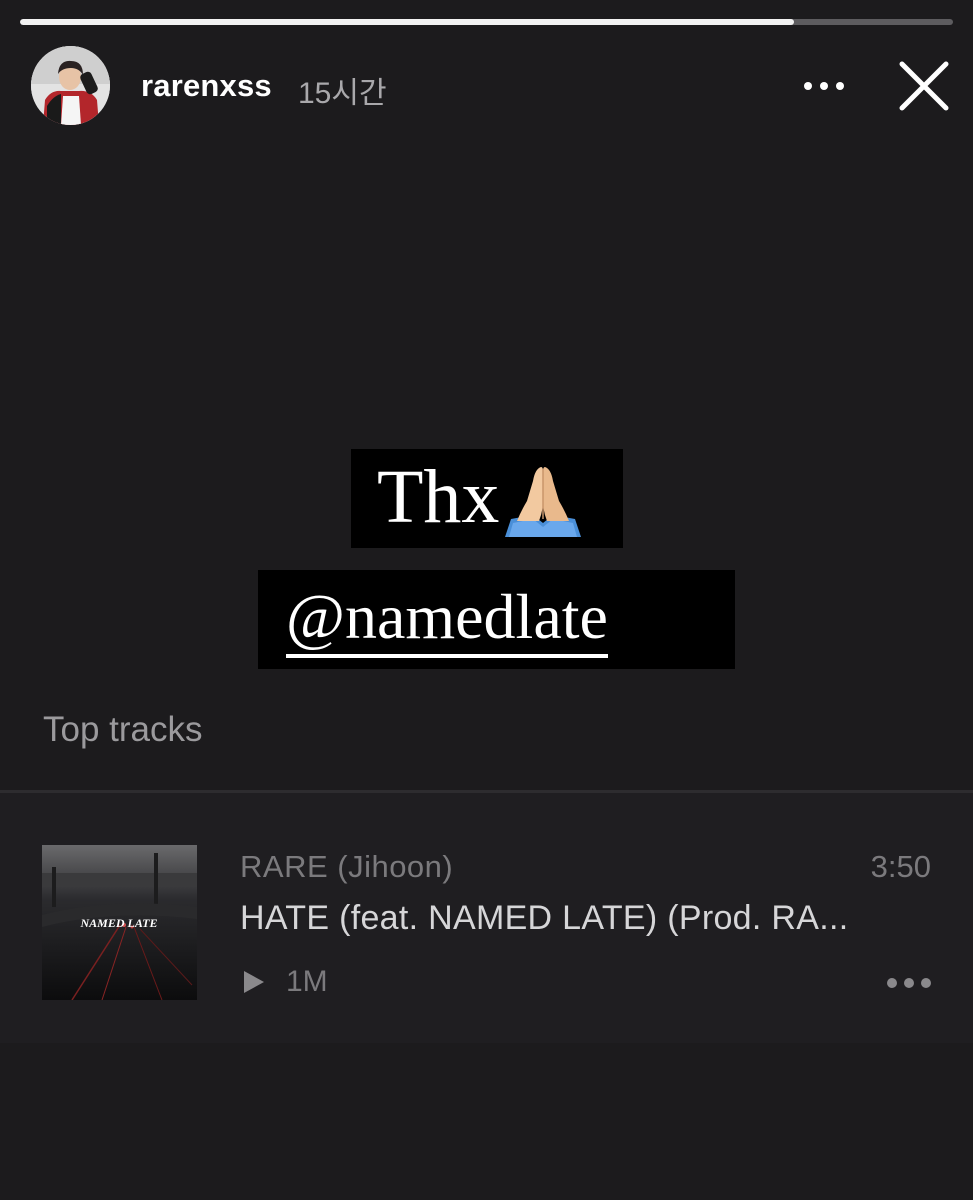 The height and width of the screenshot is (1200, 973). What do you see at coordinates (900, 866) in the screenshot?
I see `track-duration: 3:50` at bounding box center [900, 866].